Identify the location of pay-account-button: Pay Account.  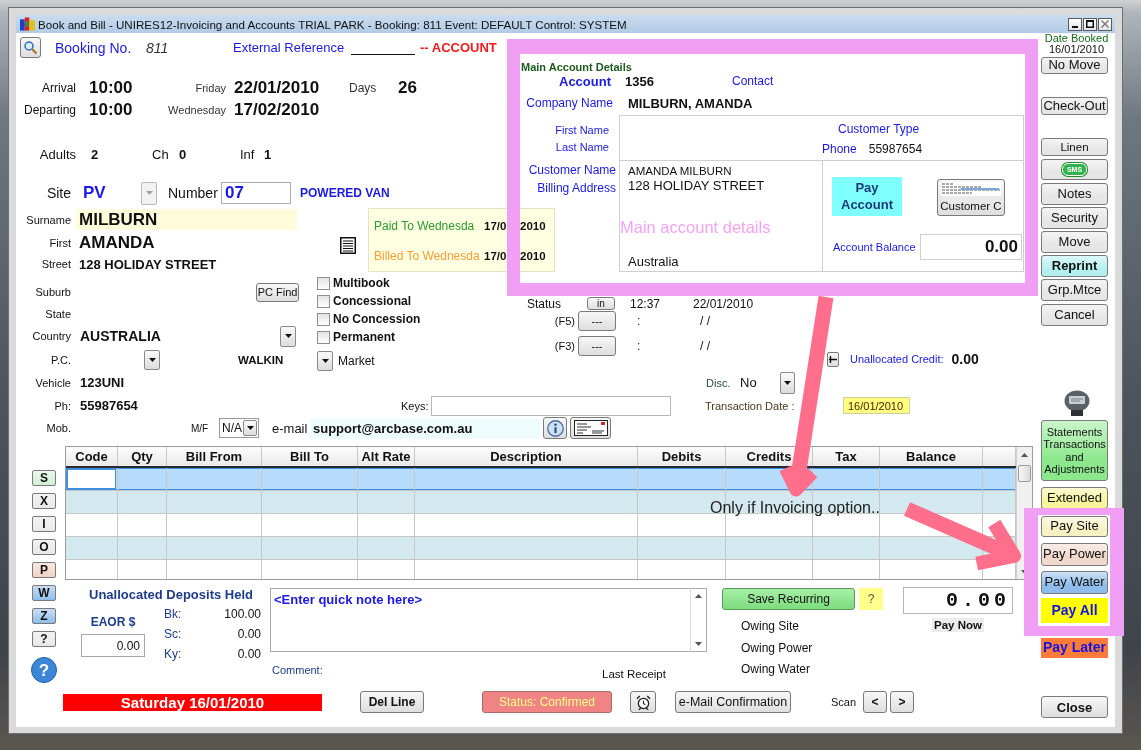
(867, 196).